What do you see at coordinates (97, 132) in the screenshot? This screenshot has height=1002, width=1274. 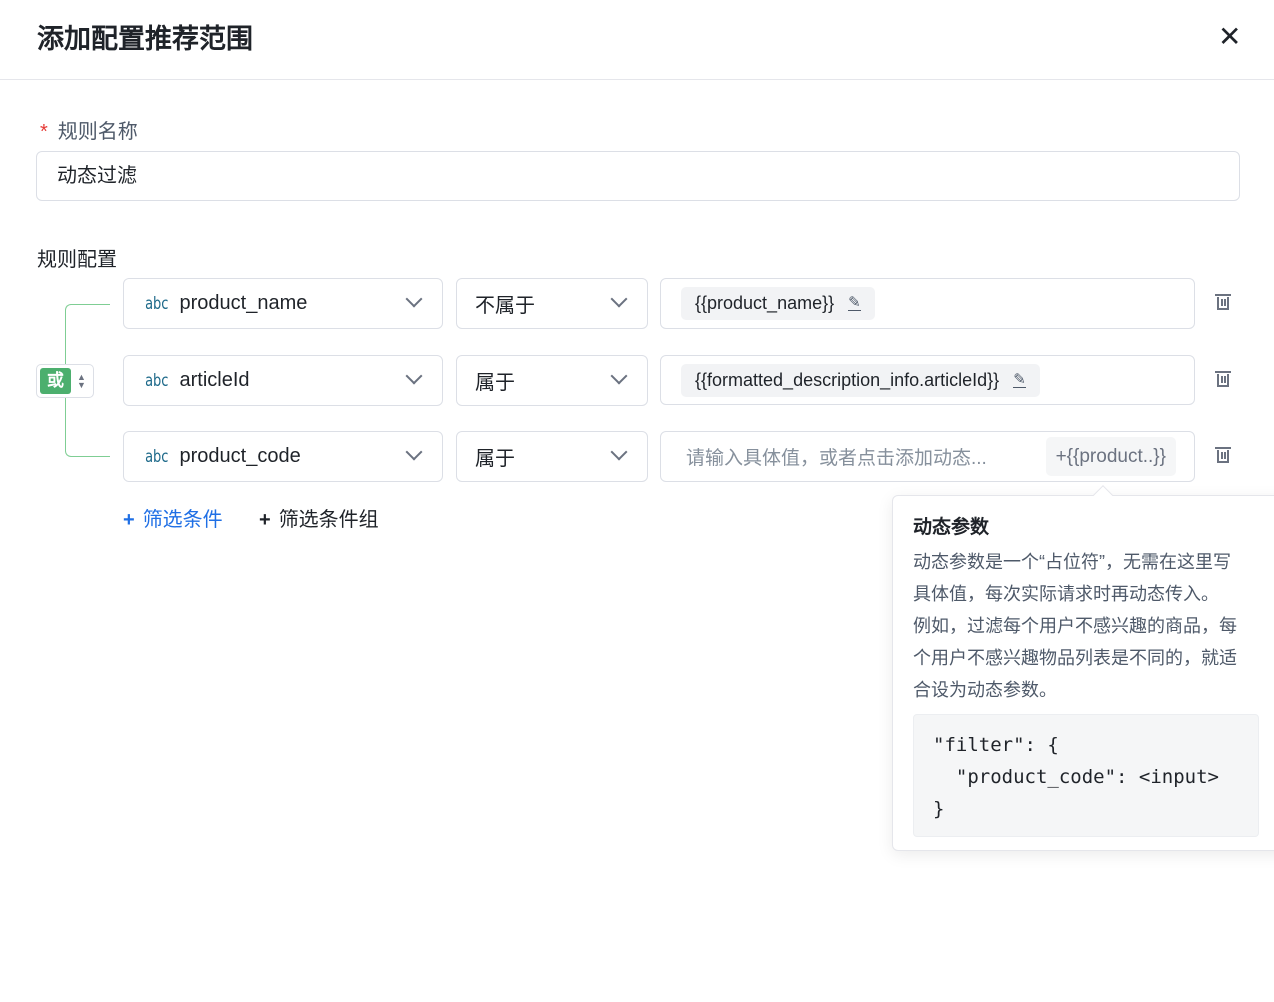 I see `rule-name-label-text: 规则名称` at bounding box center [97, 132].